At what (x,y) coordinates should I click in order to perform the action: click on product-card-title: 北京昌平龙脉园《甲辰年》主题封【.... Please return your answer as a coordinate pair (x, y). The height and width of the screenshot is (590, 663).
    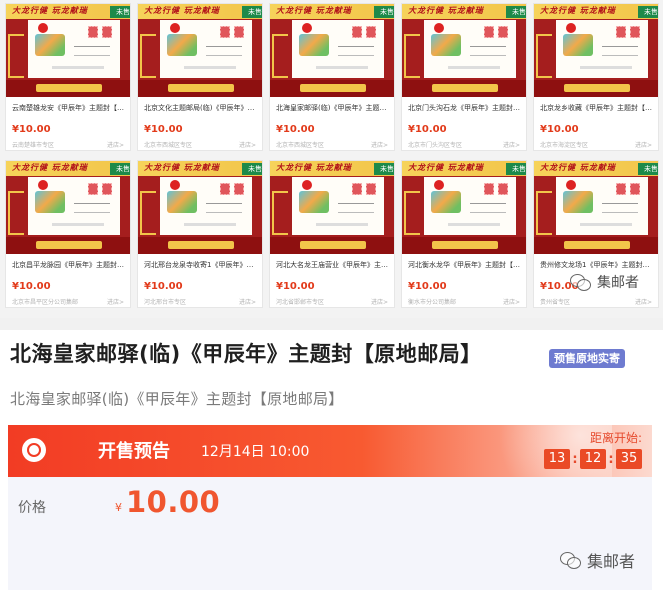
    Looking at the image, I should click on (69, 265).